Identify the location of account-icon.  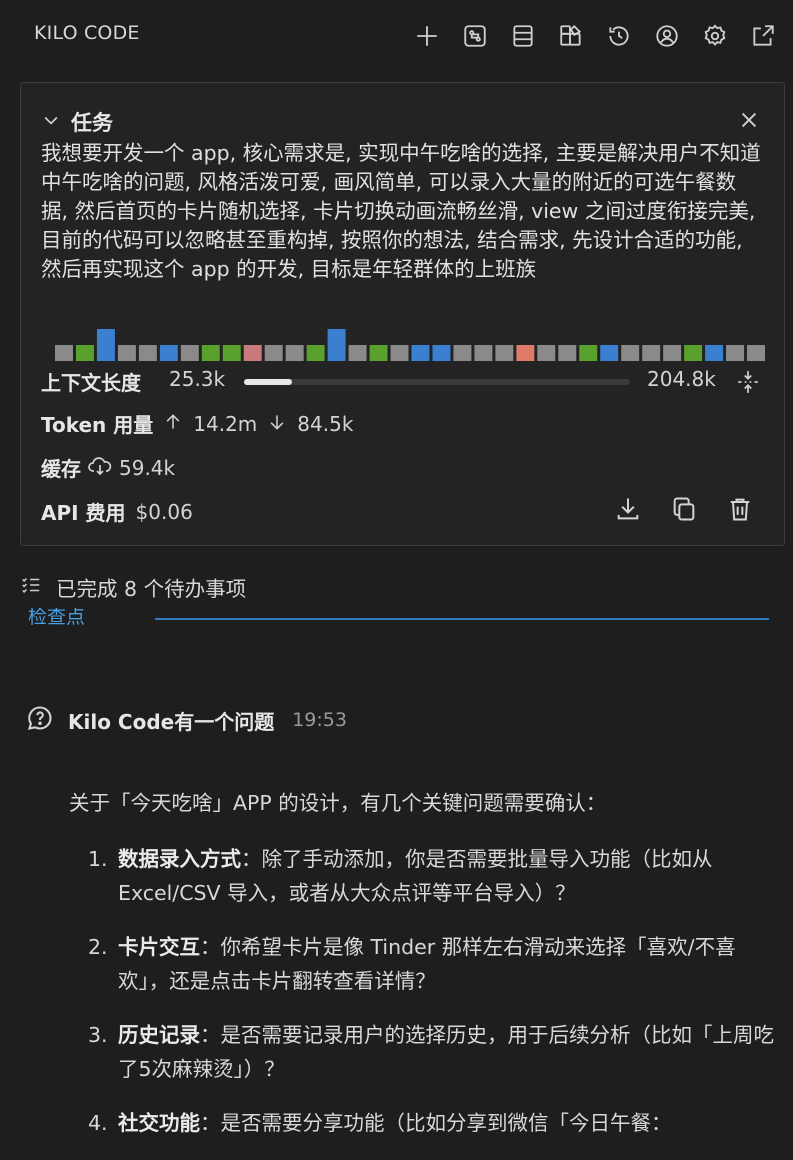
(667, 36).